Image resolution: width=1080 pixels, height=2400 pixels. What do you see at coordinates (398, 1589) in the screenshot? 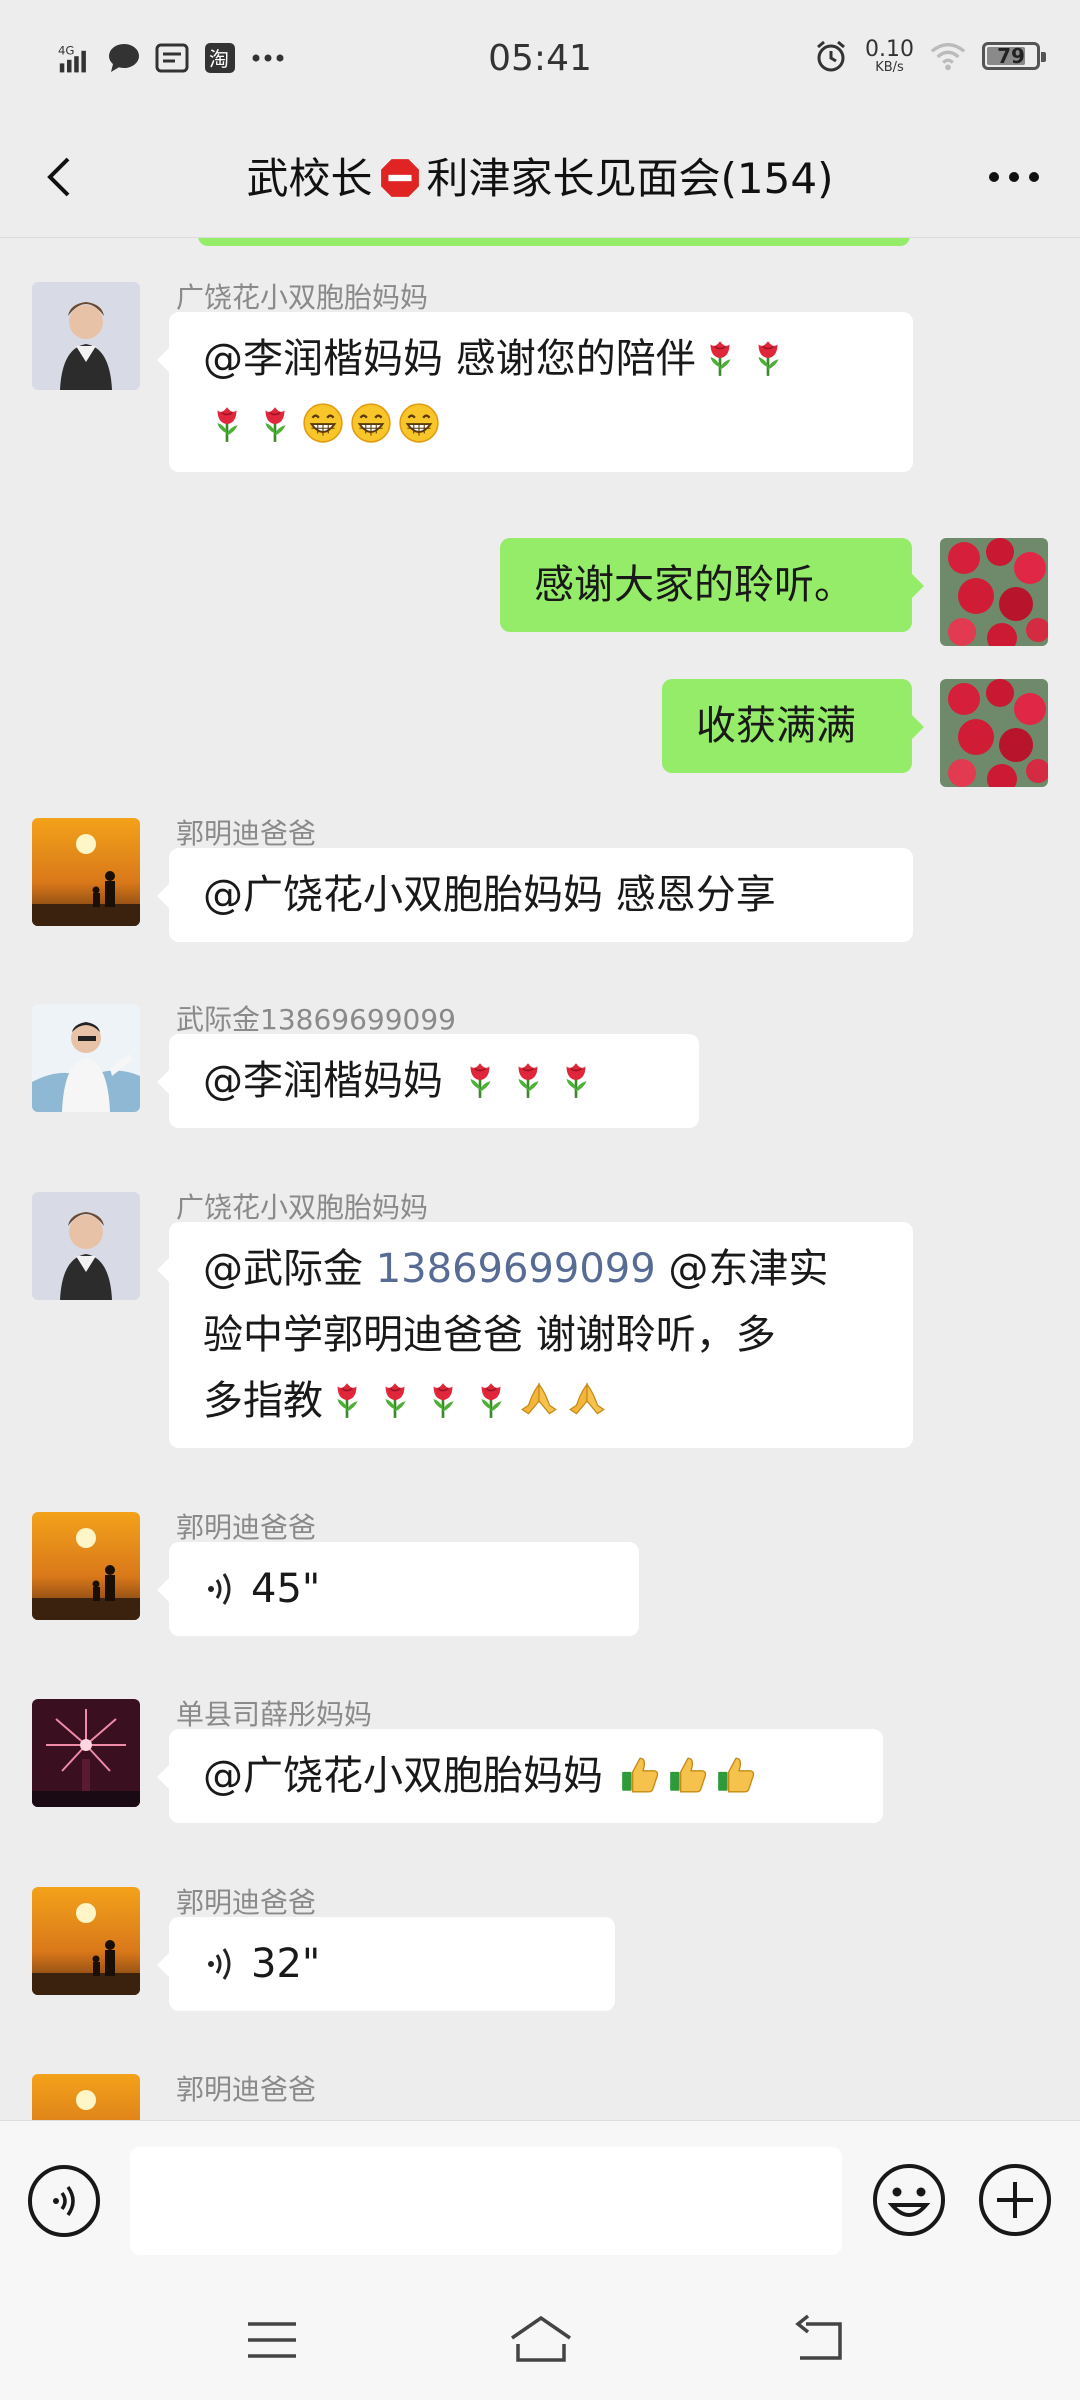
I see `voice-message-bubble: 45"` at bounding box center [398, 1589].